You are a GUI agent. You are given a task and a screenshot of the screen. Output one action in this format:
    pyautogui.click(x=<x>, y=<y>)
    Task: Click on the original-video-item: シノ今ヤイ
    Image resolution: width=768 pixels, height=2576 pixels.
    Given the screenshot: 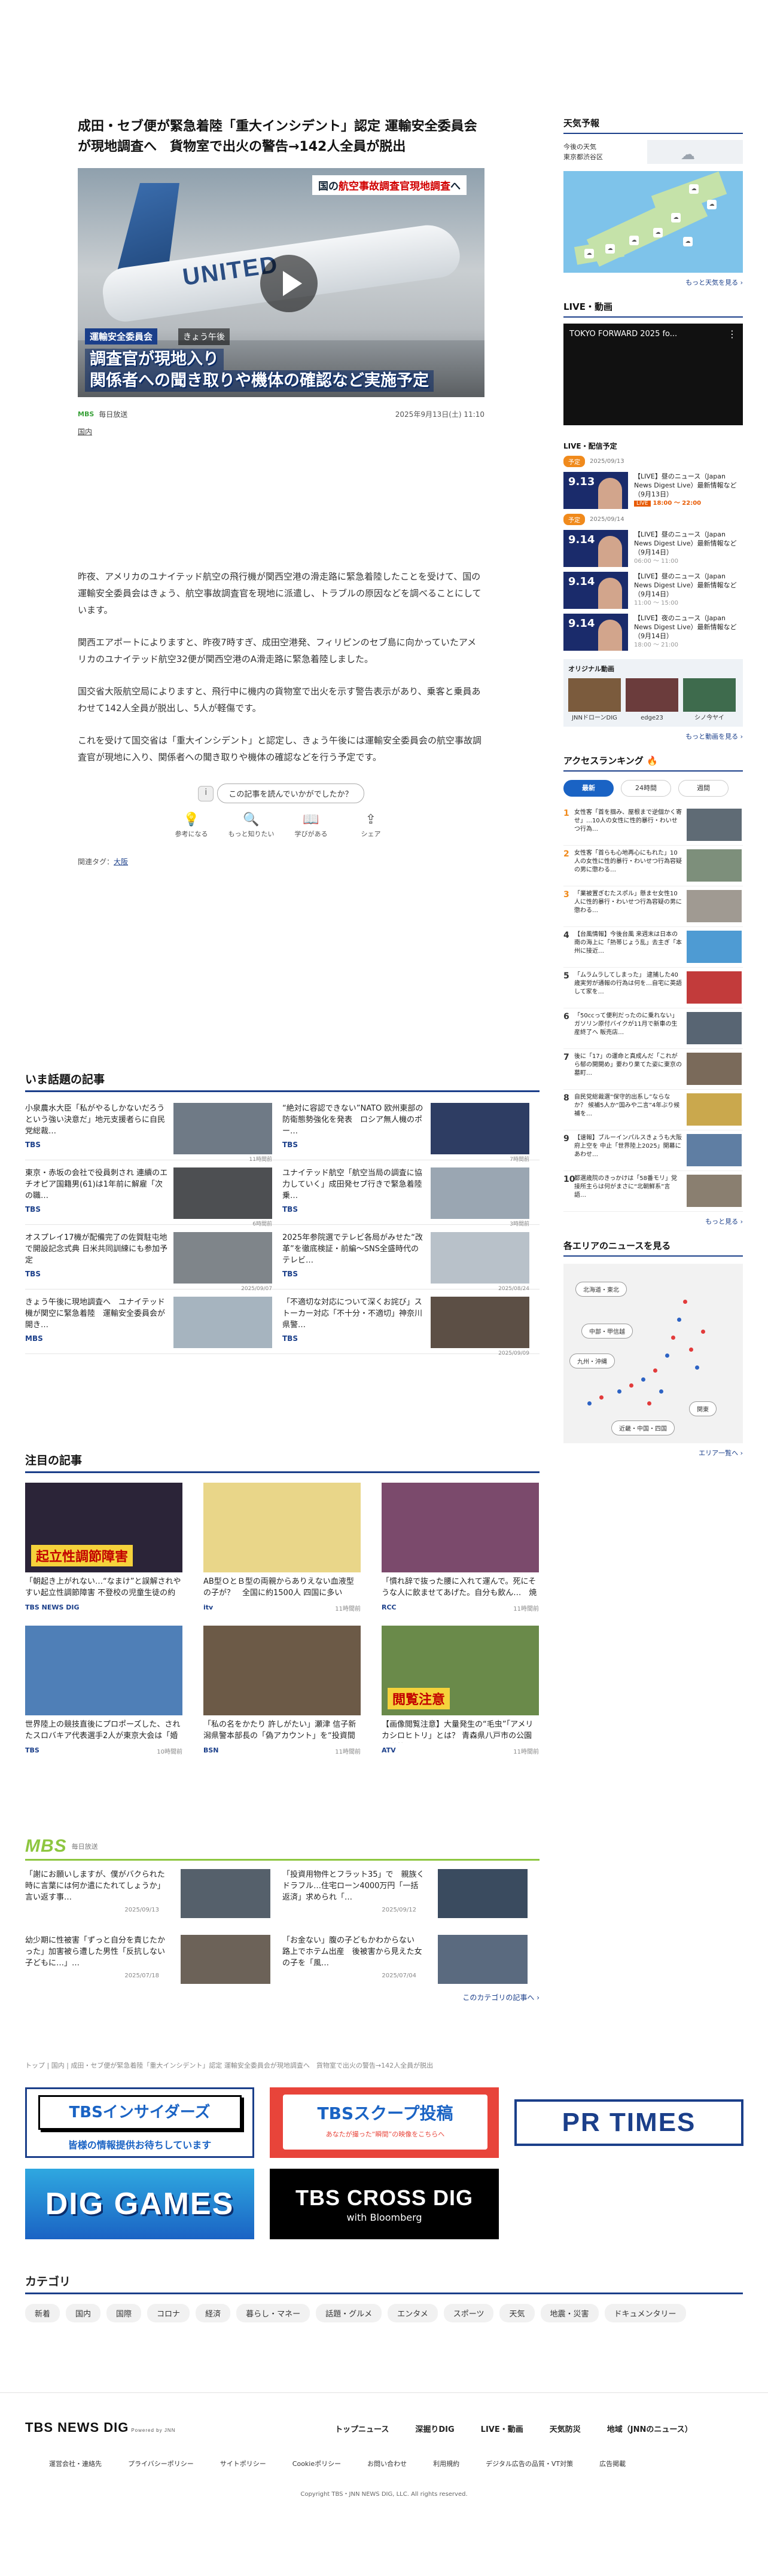 What is the action you would take?
    pyautogui.click(x=709, y=700)
    